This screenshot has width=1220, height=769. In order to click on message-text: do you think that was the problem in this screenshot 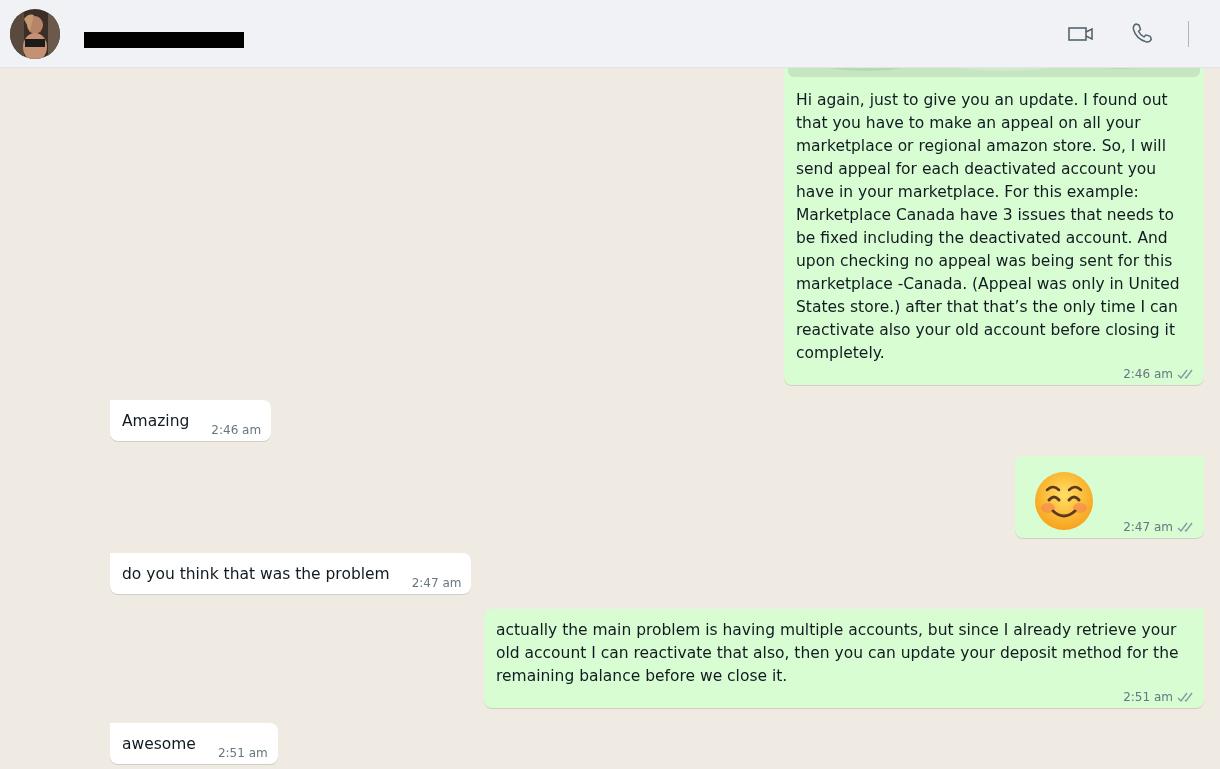, I will do `click(256, 574)`.